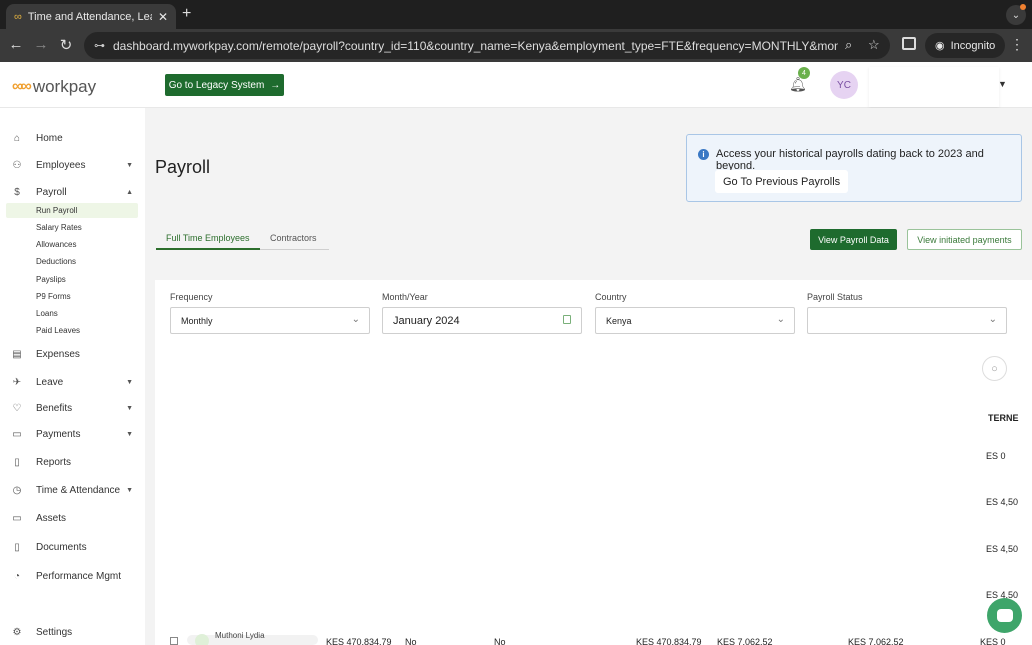 The image size is (1032, 645). Describe the element at coordinates (58, 354) in the screenshot. I see `sidebar-item-label: Expenses` at that location.